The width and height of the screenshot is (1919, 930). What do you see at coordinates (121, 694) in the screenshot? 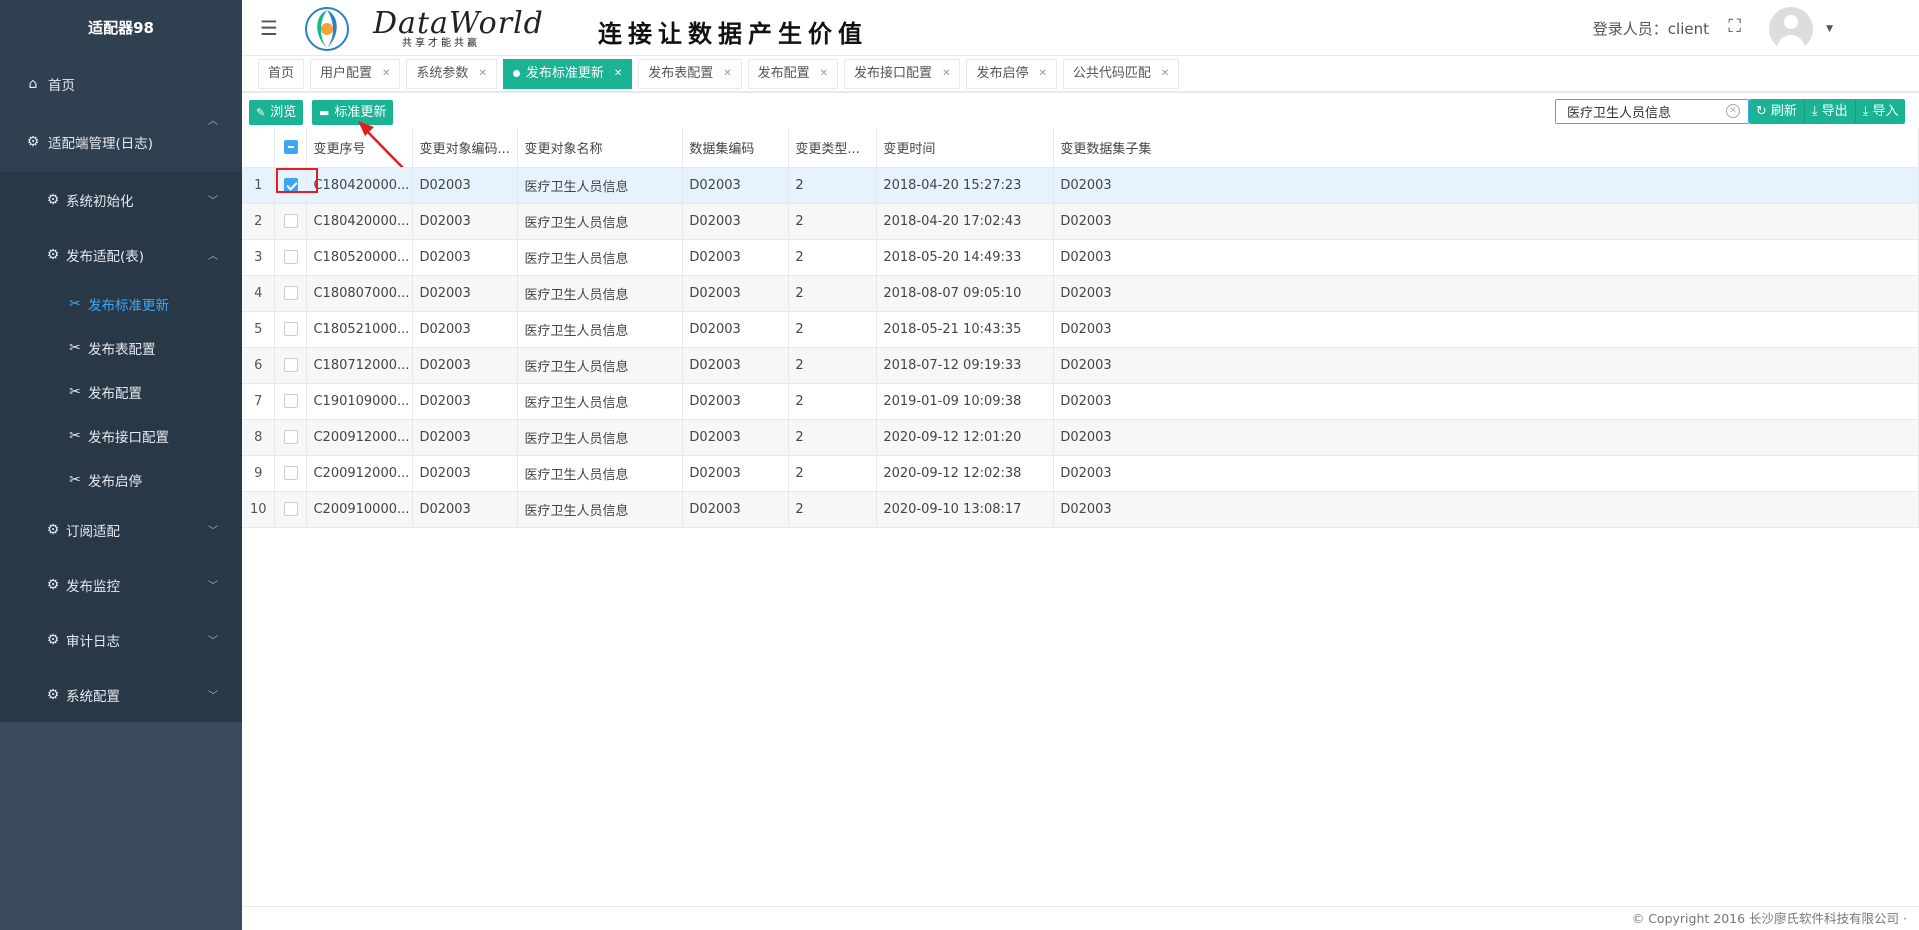
I see `sidebar-item-sys-config: ⚙ 系统配置 ﹀` at bounding box center [121, 694].